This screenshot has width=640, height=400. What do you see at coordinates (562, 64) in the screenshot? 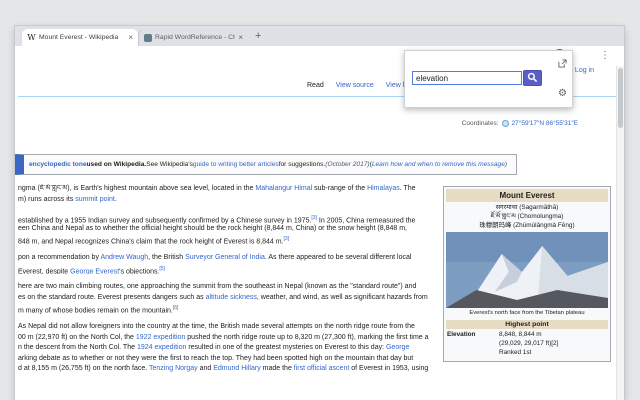
I see `open-in-new-tab-icon` at bounding box center [562, 64].